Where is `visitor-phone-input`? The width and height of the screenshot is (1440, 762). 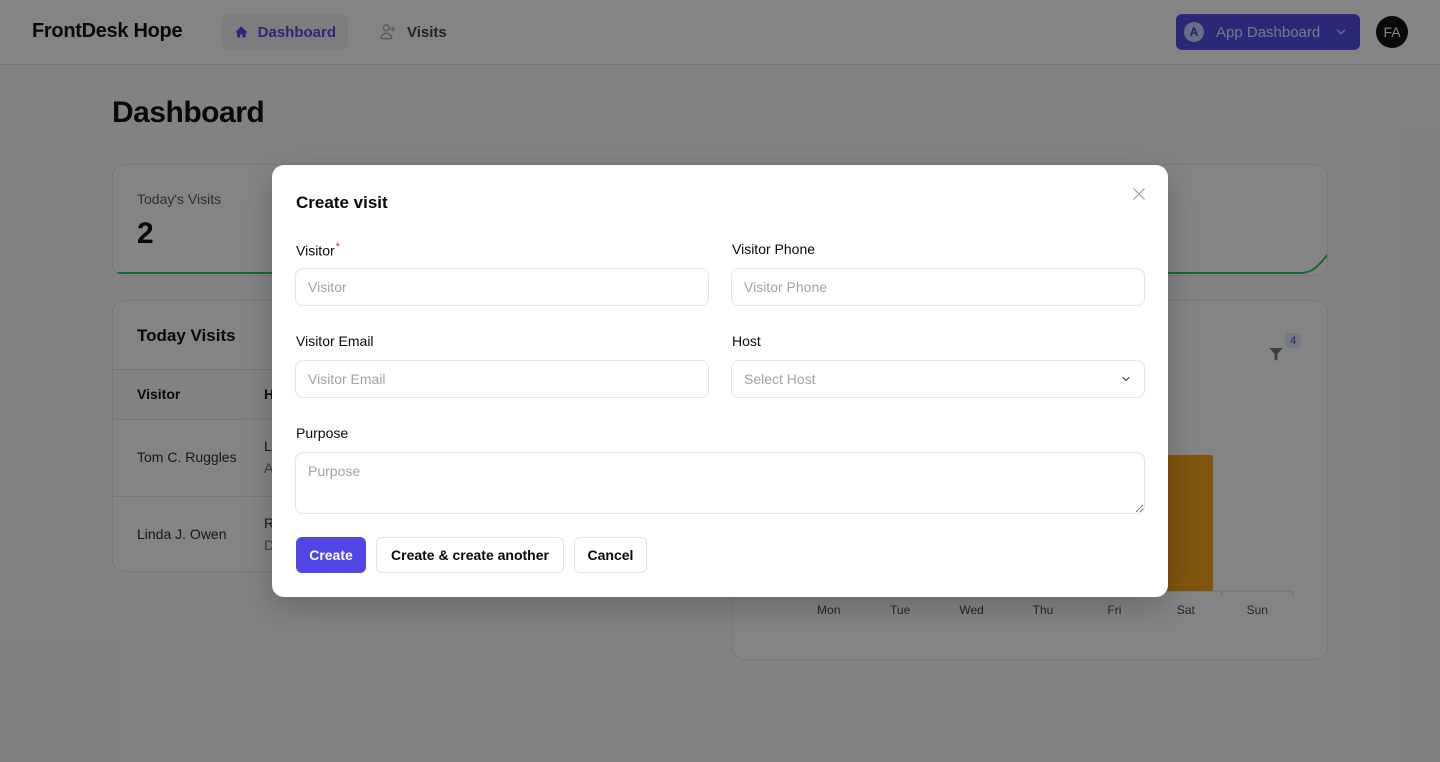 visitor-phone-input is located at coordinates (938, 287).